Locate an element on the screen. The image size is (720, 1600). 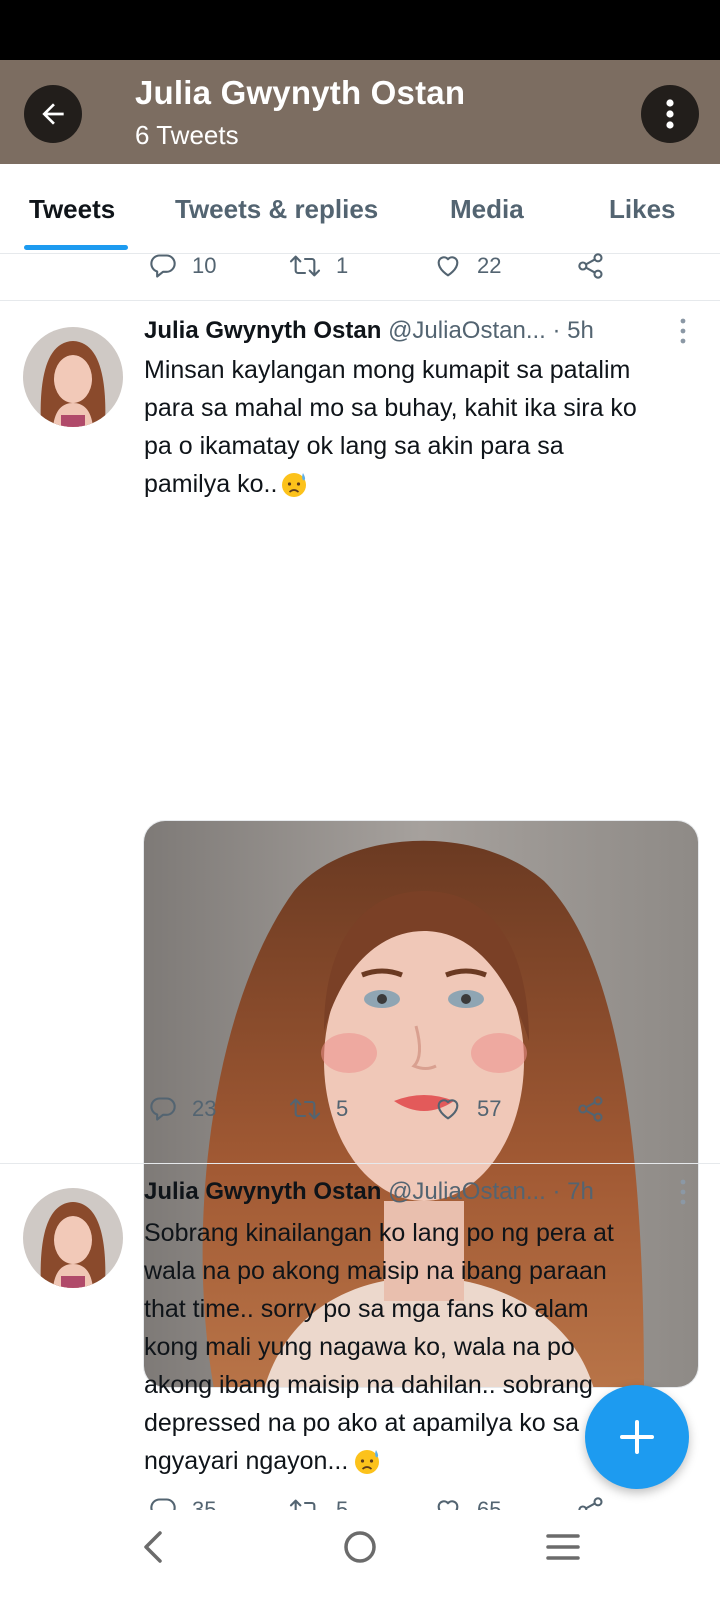
tab-tweets-and-replies: Tweets & replies is located at coordinates (276, 209).